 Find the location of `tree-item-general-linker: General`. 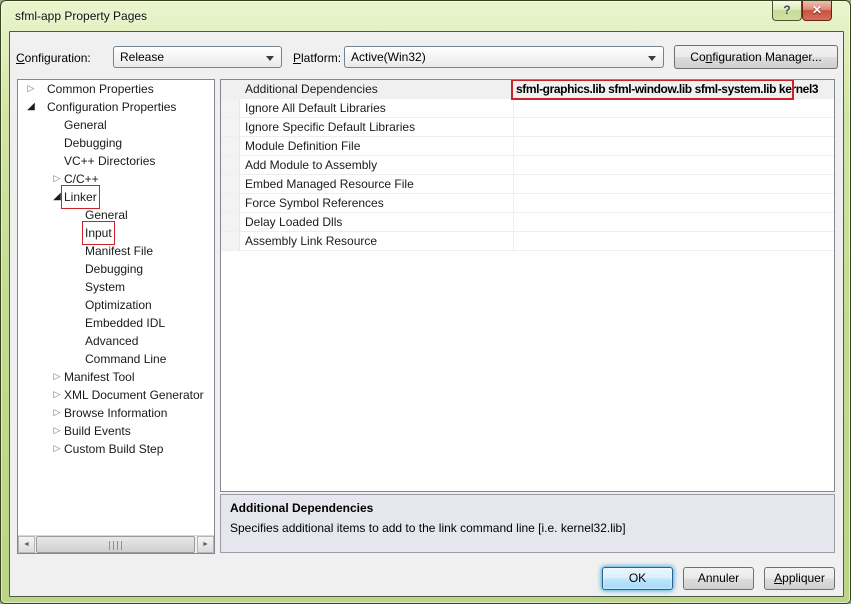

tree-item-general-linker: General is located at coordinates (116, 215).